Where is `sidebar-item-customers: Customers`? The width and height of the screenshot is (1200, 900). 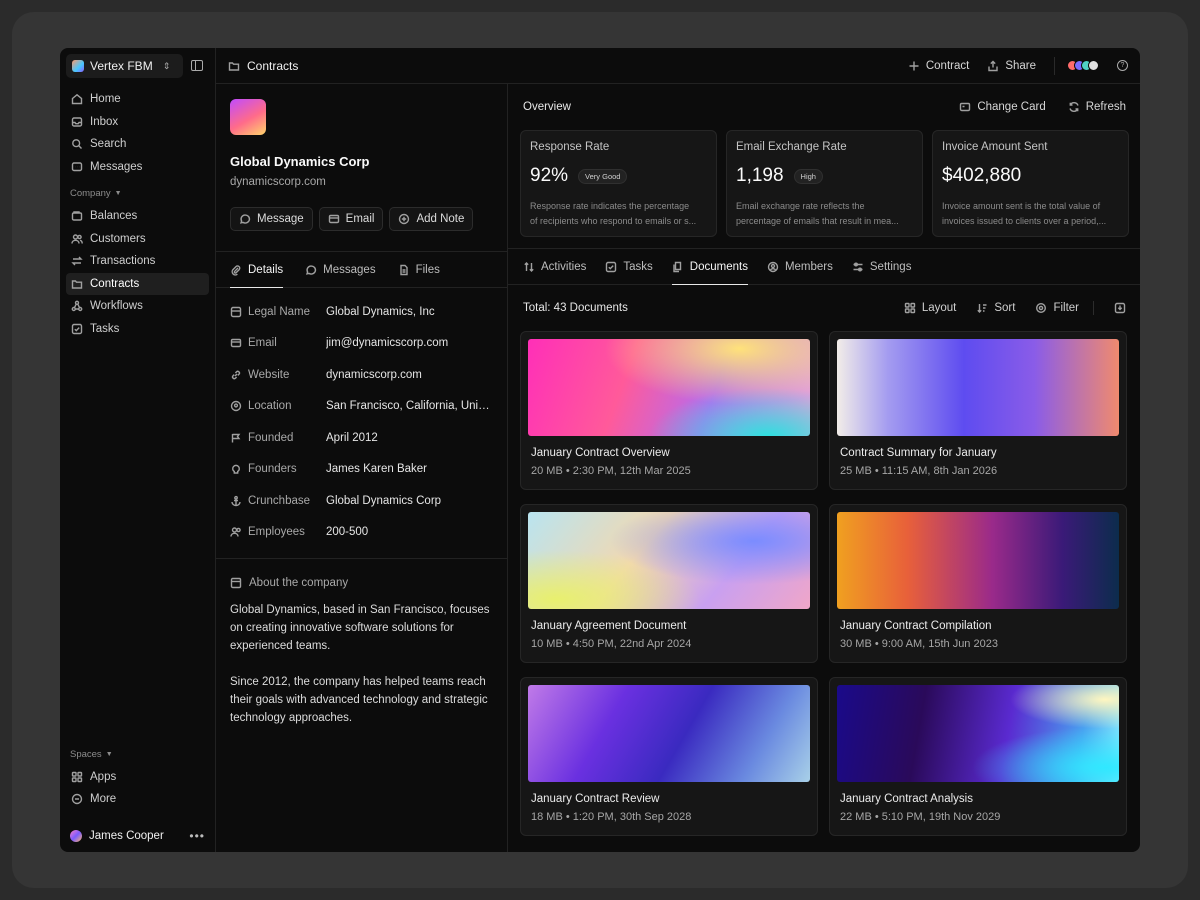
sidebar-item-customers: Customers is located at coordinates (137, 239).